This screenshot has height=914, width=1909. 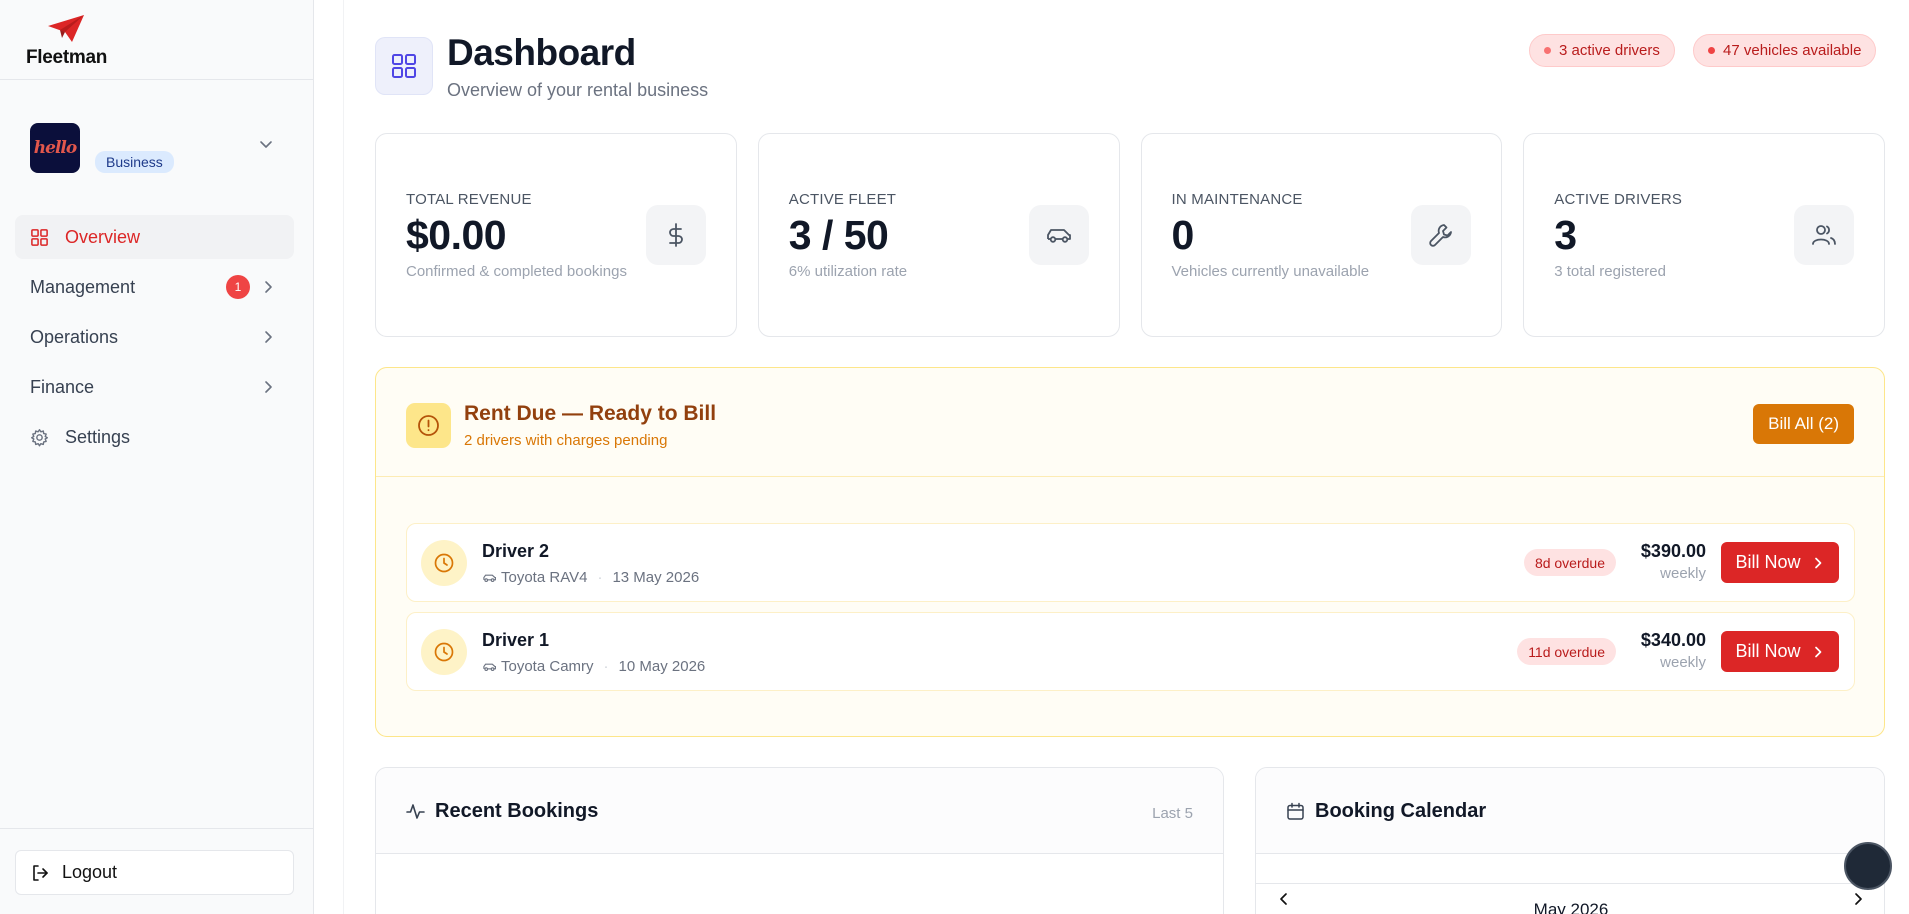 What do you see at coordinates (541, 52) in the screenshot?
I see `page-title: Dashboard` at bounding box center [541, 52].